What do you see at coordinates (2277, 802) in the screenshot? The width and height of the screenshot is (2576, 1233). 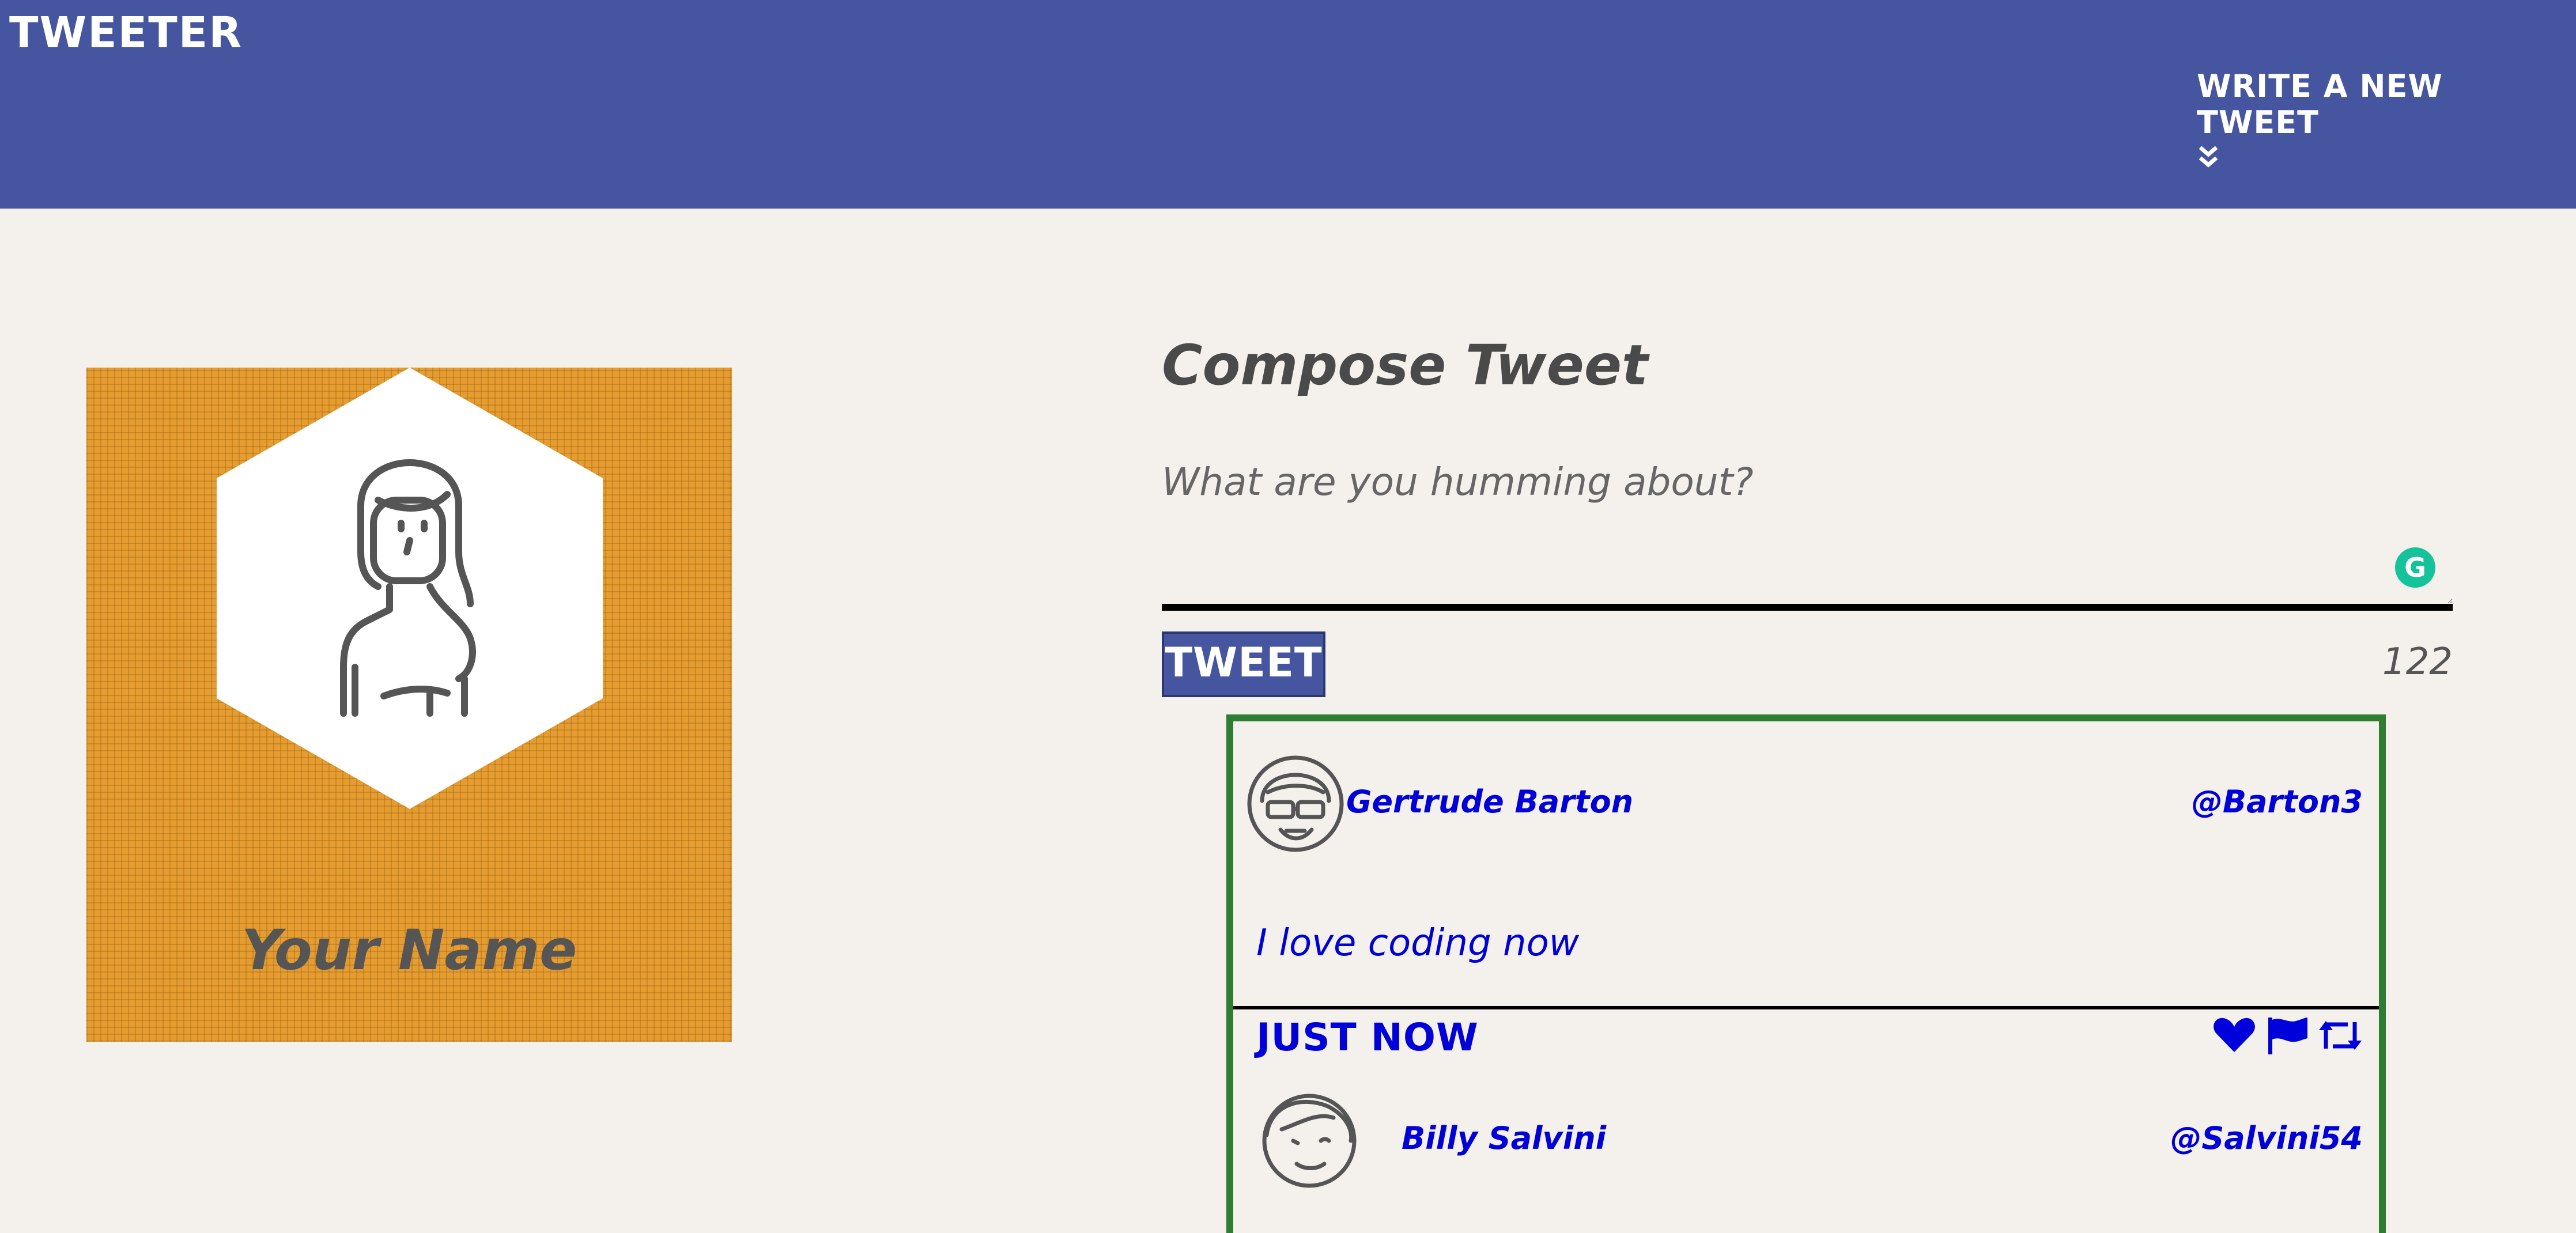 I see `tweet-author-handle: @Barton3` at bounding box center [2277, 802].